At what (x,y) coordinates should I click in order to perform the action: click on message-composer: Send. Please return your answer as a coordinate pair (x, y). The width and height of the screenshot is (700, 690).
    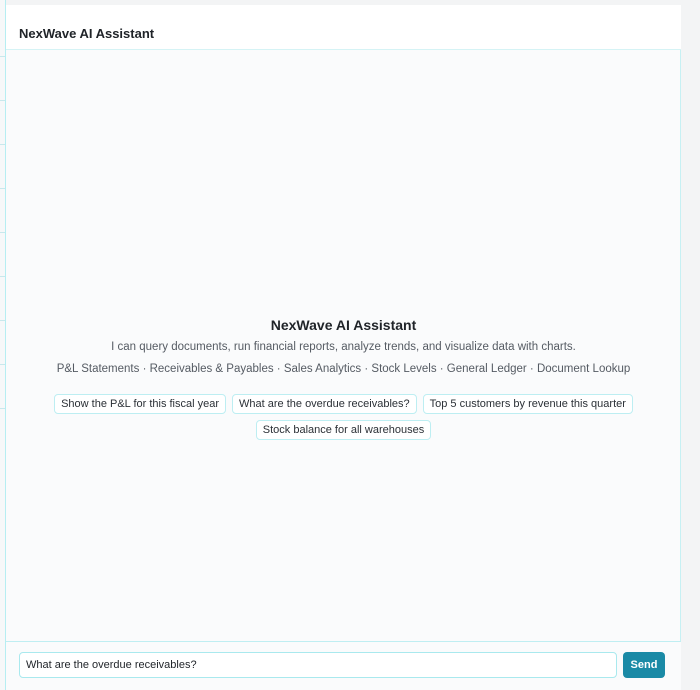
    Looking at the image, I should click on (343, 665).